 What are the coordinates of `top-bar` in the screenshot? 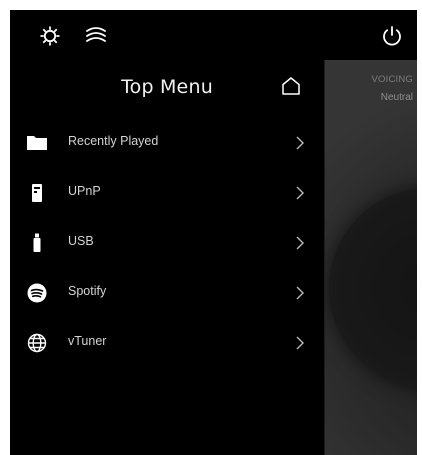 It's located at (213, 35).